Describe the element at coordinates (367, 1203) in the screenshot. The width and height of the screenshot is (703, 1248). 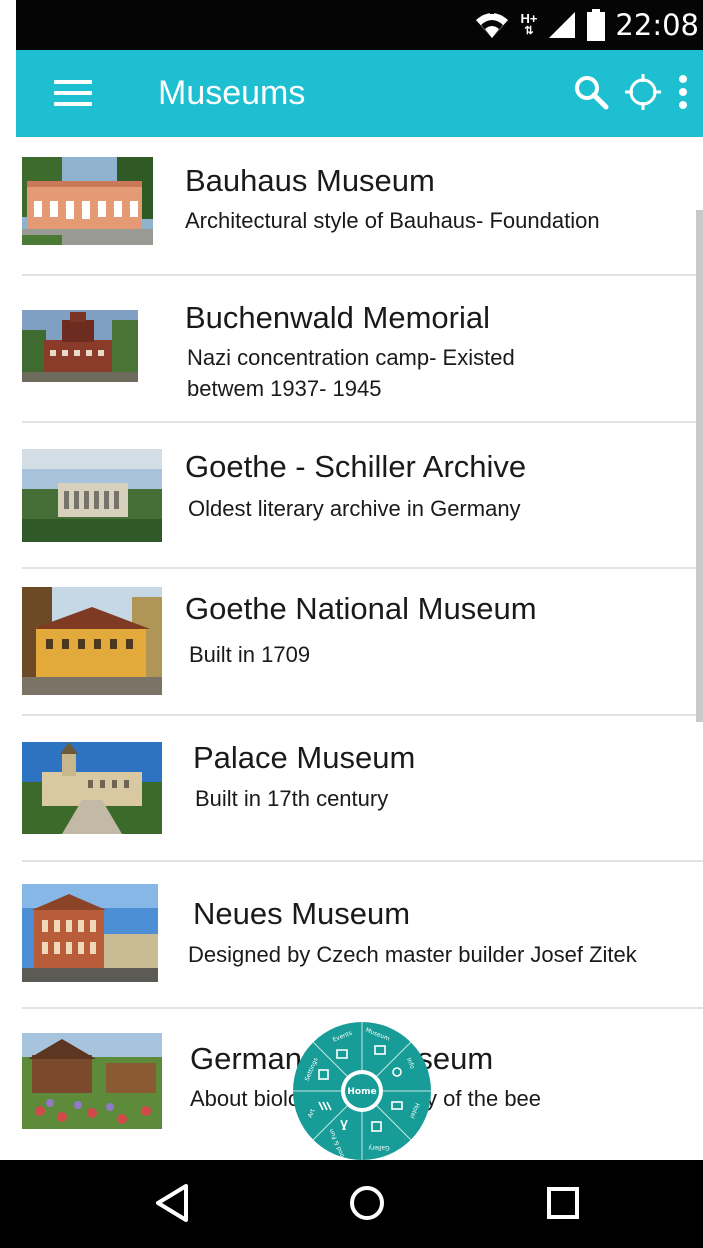
I see `home-icon` at that location.